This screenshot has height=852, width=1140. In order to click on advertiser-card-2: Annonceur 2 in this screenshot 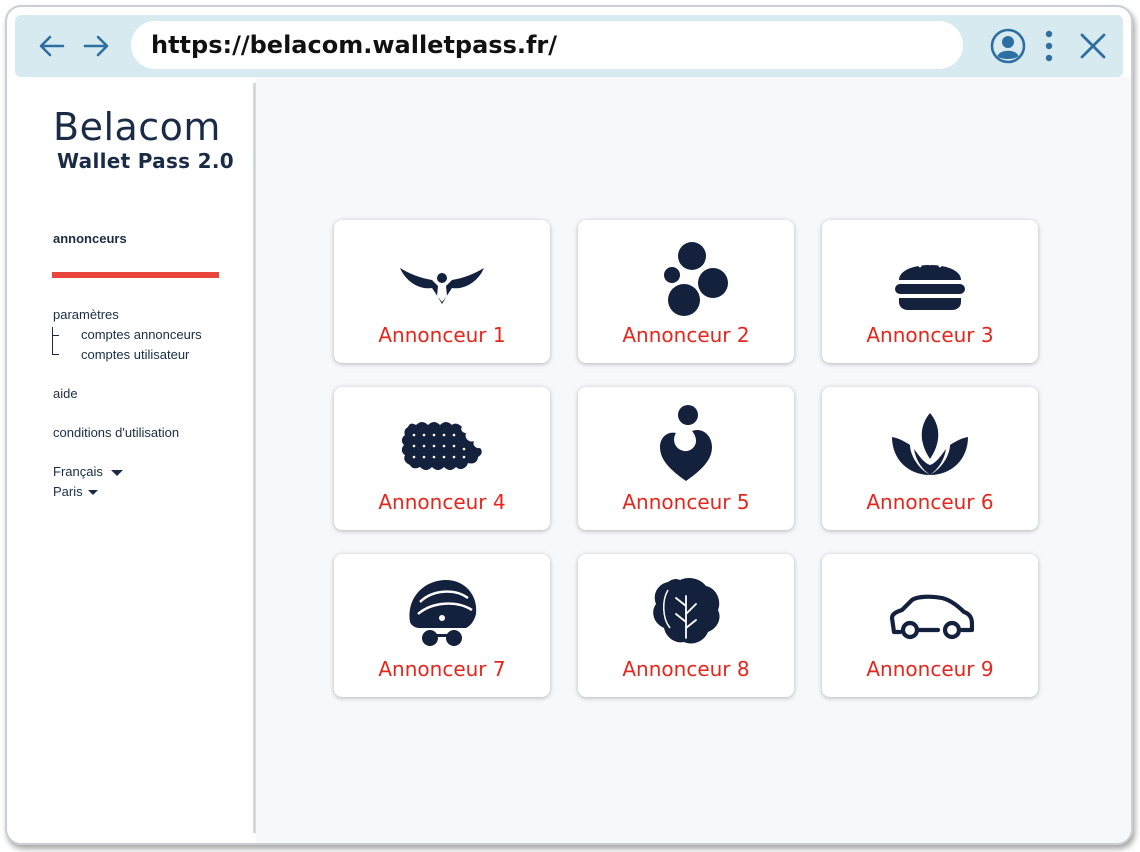, I will do `click(686, 291)`.